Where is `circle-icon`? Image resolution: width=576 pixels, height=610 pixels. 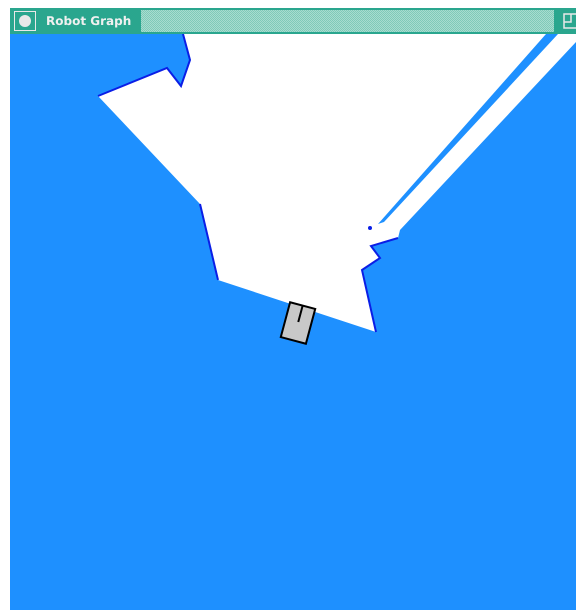
circle-icon is located at coordinates (25, 21).